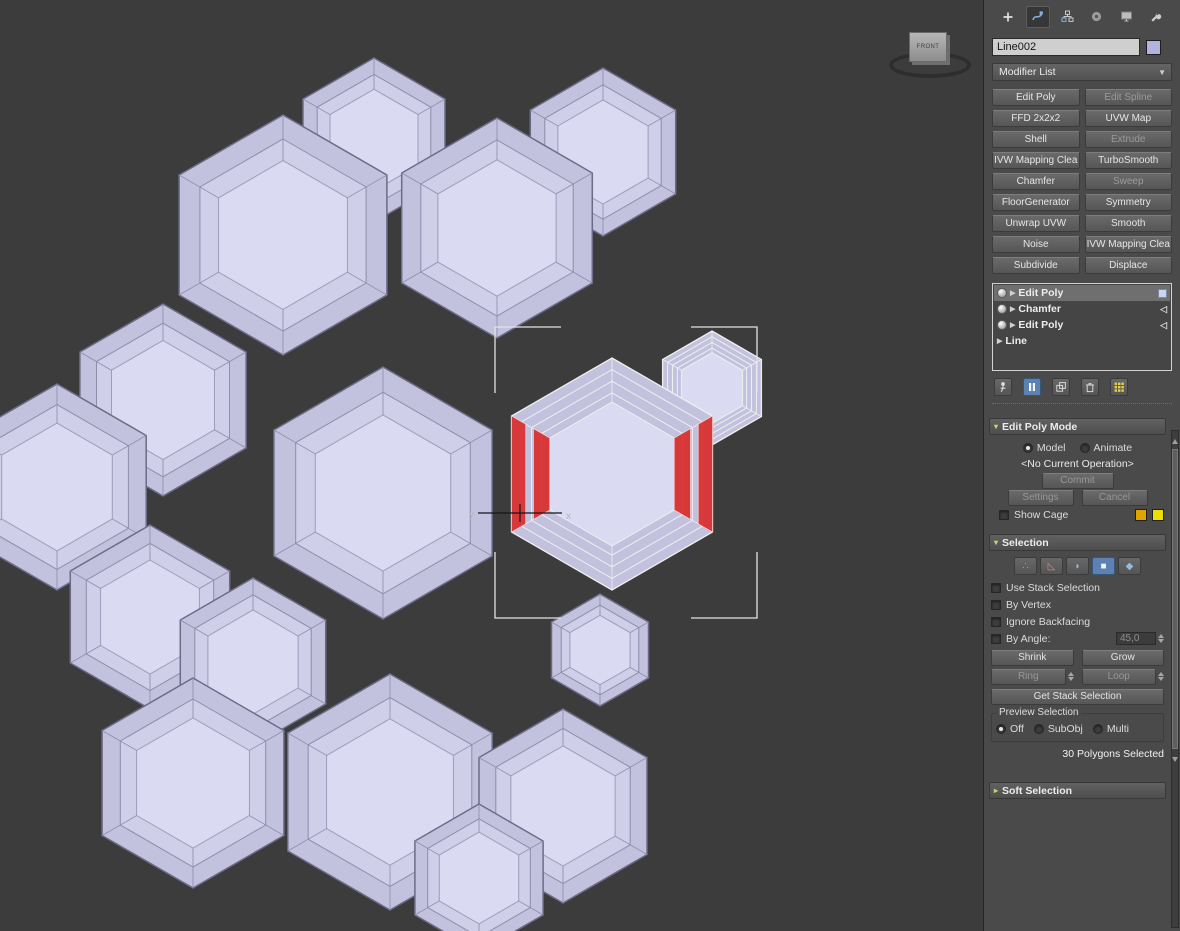 This screenshot has width=1180, height=931. What do you see at coordinates (1162, 293) in the screenshot?
I see `show-in-viewport-icon` at bounding box center [1162, 293].